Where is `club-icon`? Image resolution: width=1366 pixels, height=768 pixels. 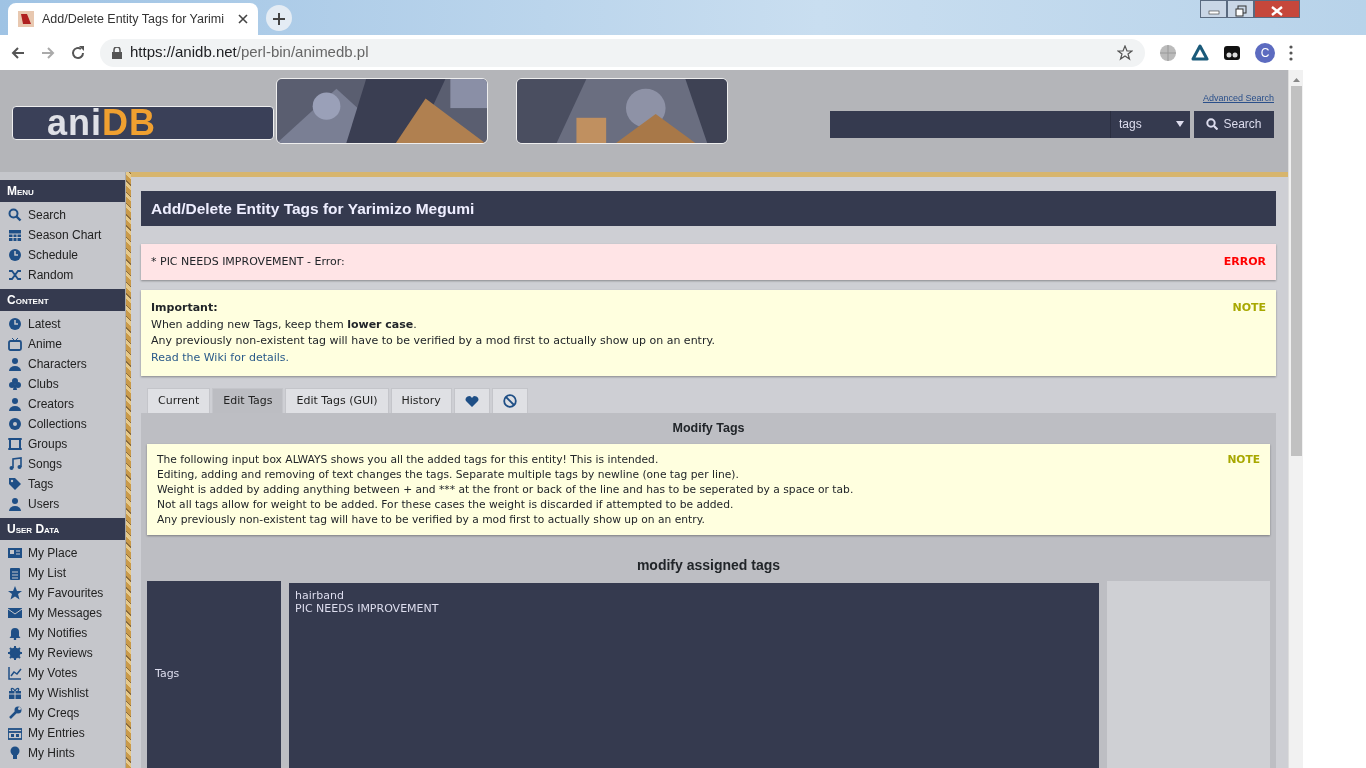
club-icon is located at coordinates (15, 384).